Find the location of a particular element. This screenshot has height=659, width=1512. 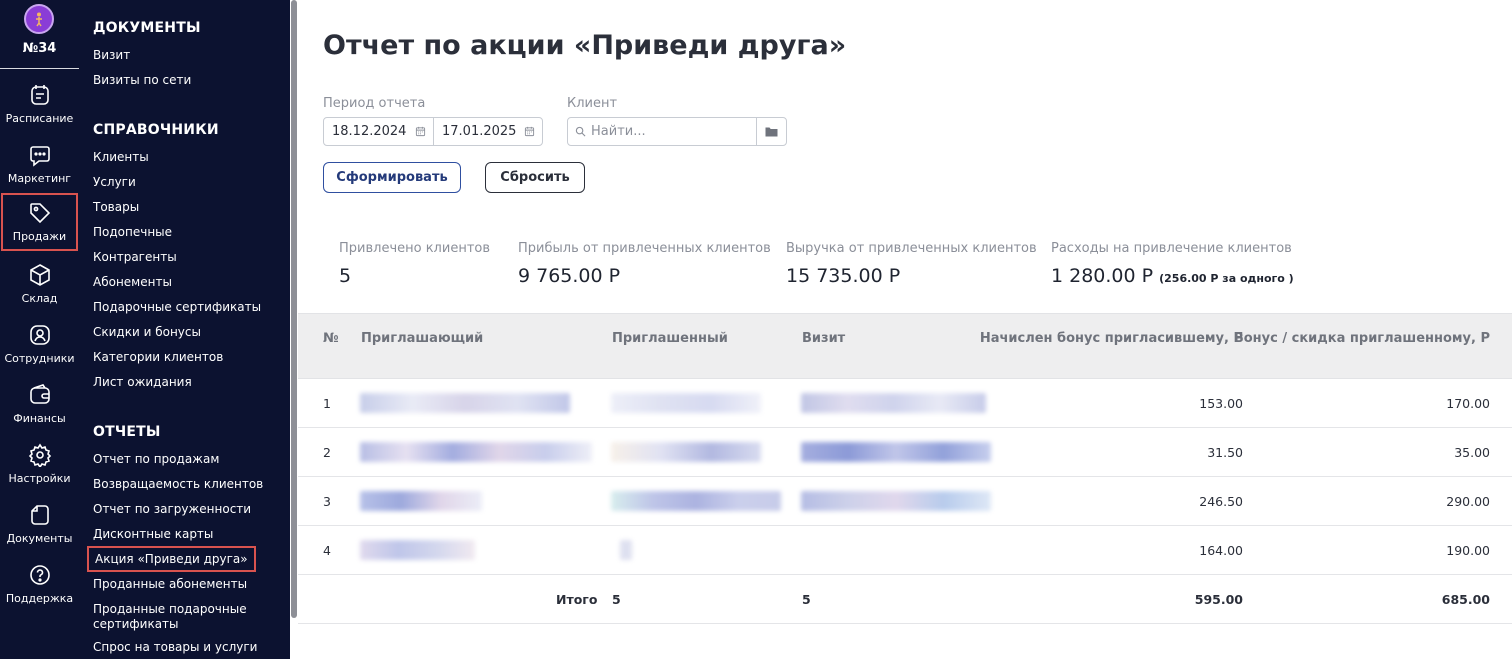

row-number: 1 is located at coordinates (327, 403).